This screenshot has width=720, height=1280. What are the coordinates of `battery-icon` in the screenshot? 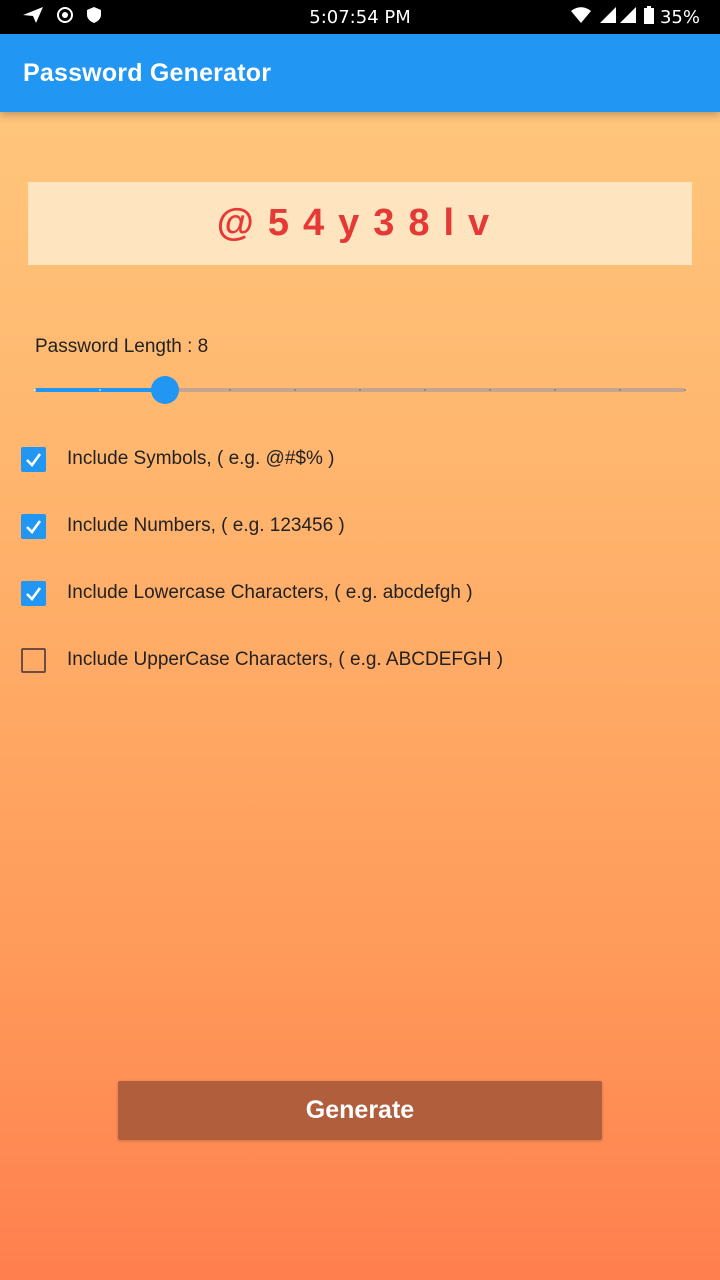 It's located at (648, 17).